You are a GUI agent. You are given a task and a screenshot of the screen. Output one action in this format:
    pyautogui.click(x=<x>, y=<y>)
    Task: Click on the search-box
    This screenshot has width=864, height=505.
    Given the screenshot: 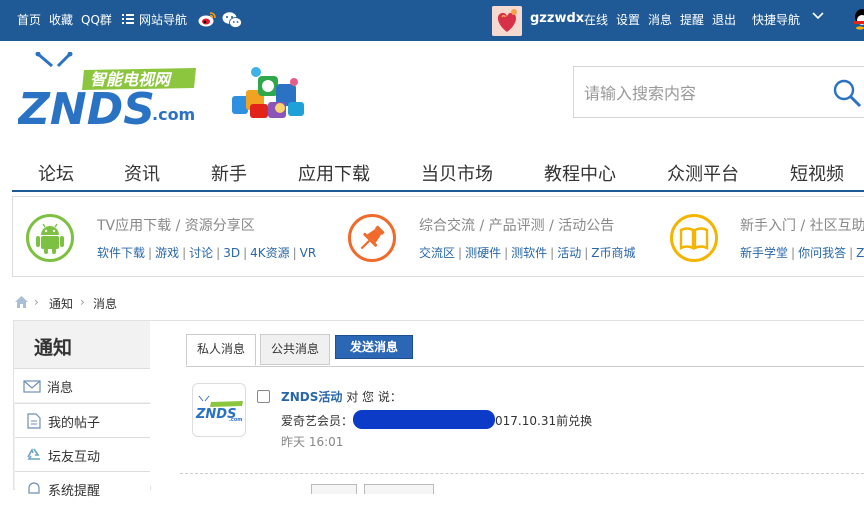 What is the action you would take?
    pyautogui.click(x=718, y=92)
    